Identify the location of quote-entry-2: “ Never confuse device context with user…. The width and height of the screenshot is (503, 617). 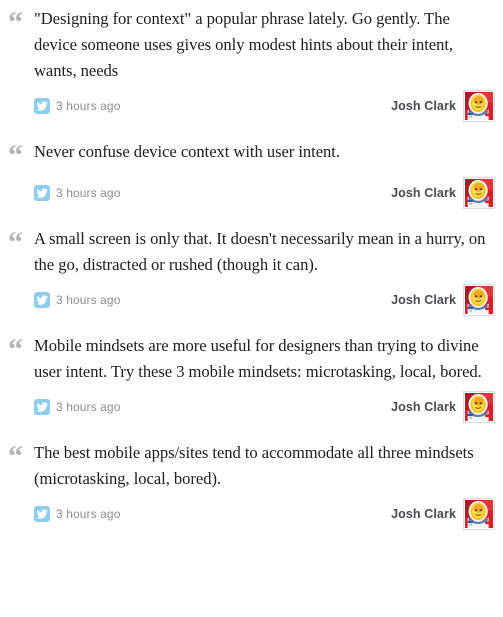
(251, 174).